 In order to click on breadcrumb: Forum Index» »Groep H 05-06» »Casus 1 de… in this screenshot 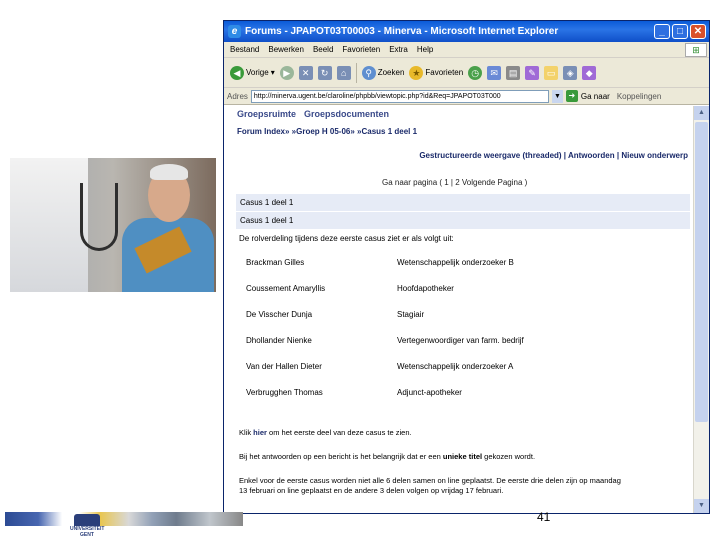, I will do `click(327, 131)`.